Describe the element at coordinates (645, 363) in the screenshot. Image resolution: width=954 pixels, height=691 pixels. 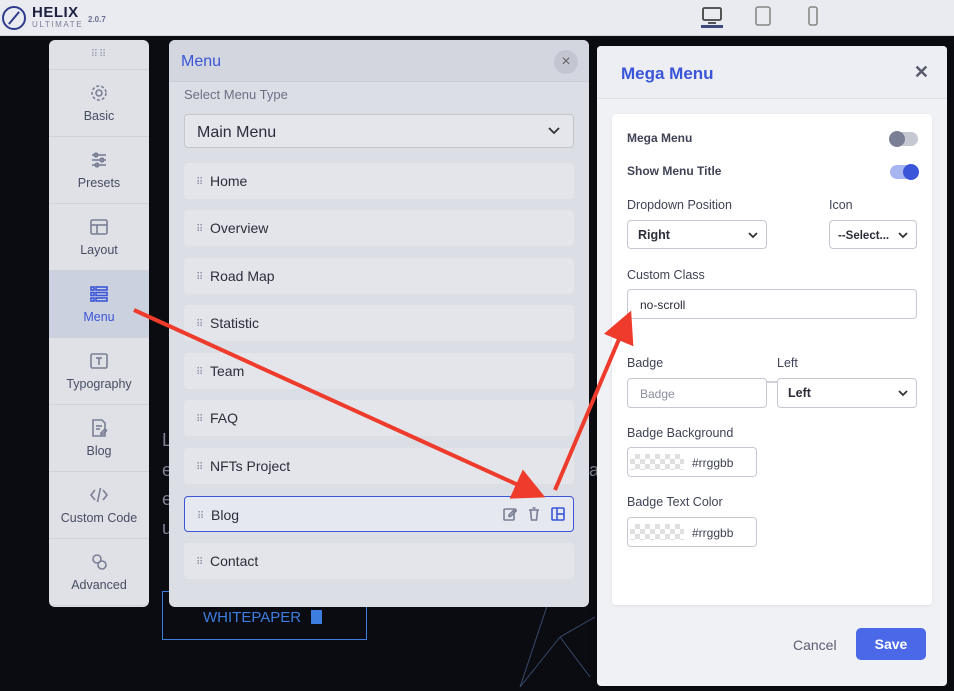
I see `badge-label: Badge` at that location.